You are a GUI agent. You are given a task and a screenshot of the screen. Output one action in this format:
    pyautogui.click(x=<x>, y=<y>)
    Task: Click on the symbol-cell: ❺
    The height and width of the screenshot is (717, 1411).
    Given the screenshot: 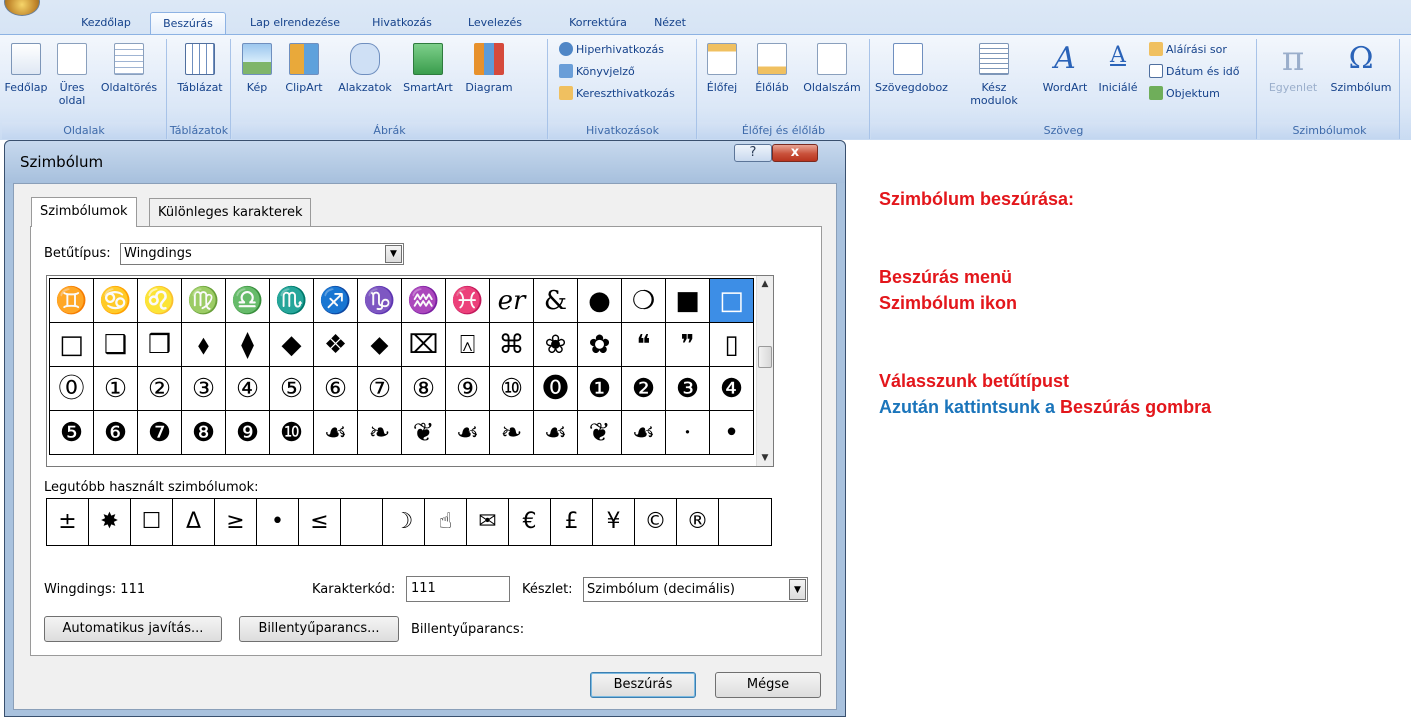 What is the action you would take?
    pyautogui.click(x=71, y=432)
    